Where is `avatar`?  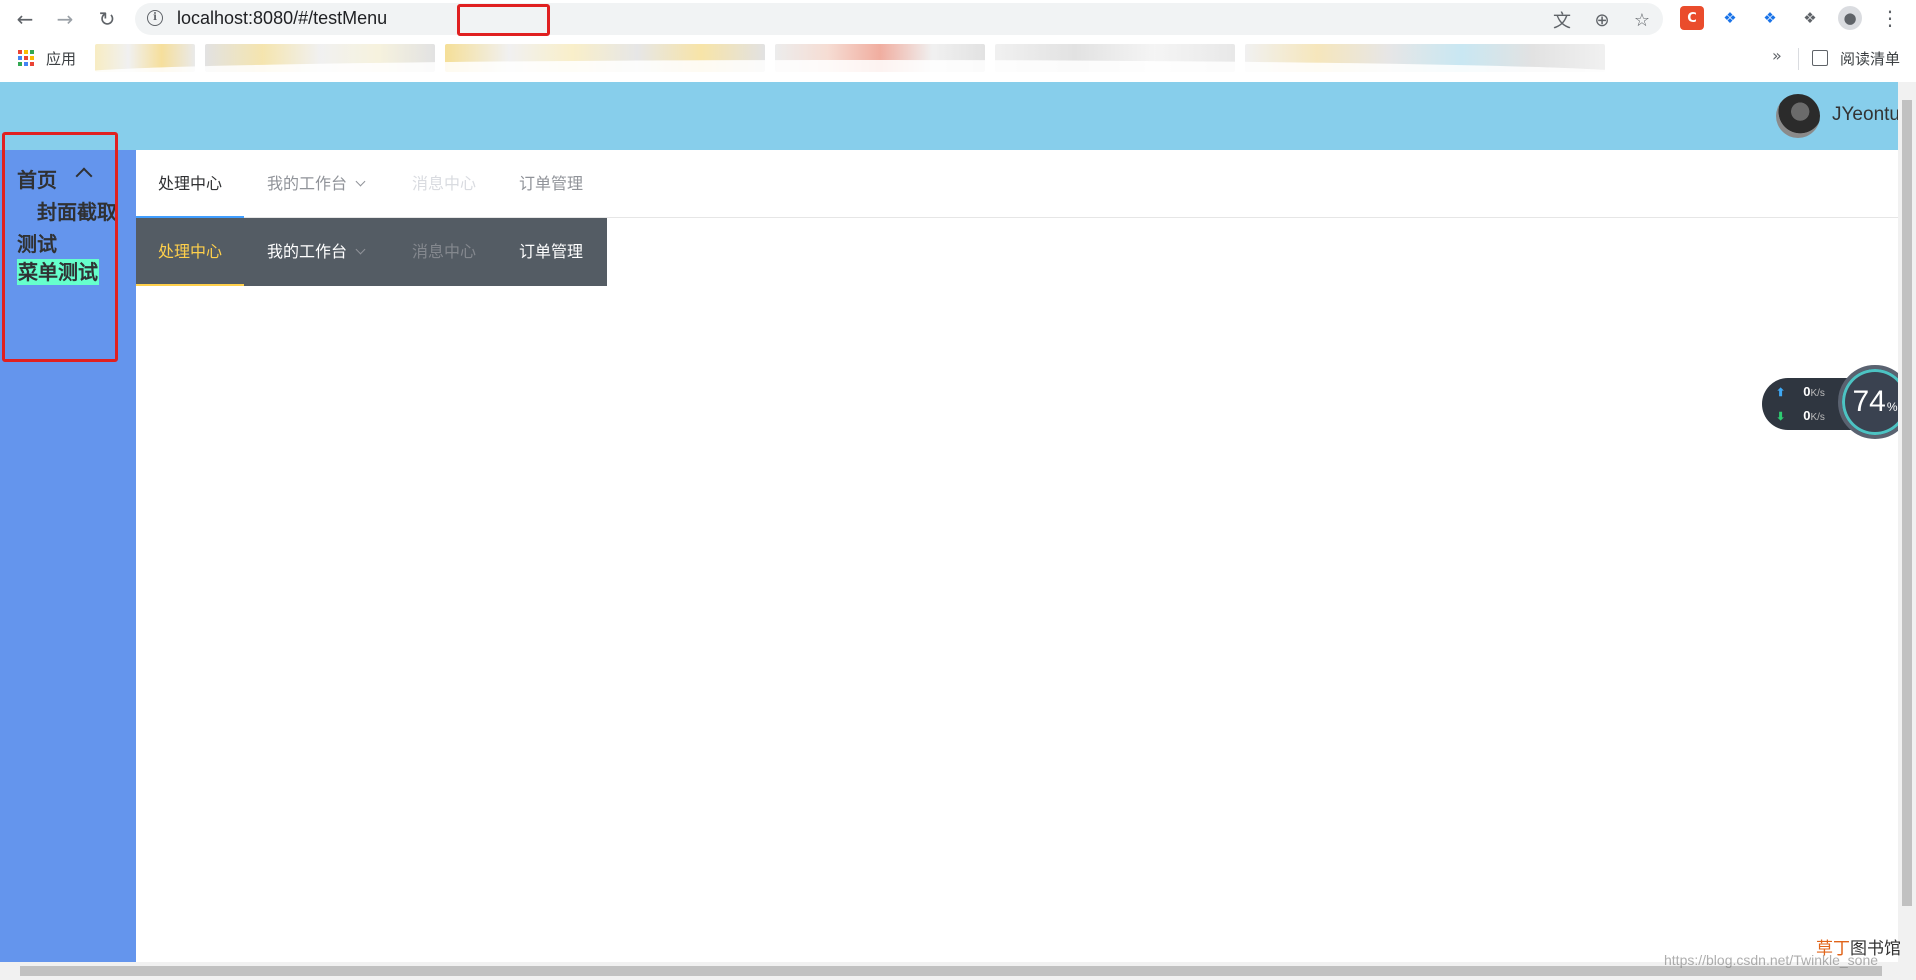
avatar is located at coordinates (1798, 116).